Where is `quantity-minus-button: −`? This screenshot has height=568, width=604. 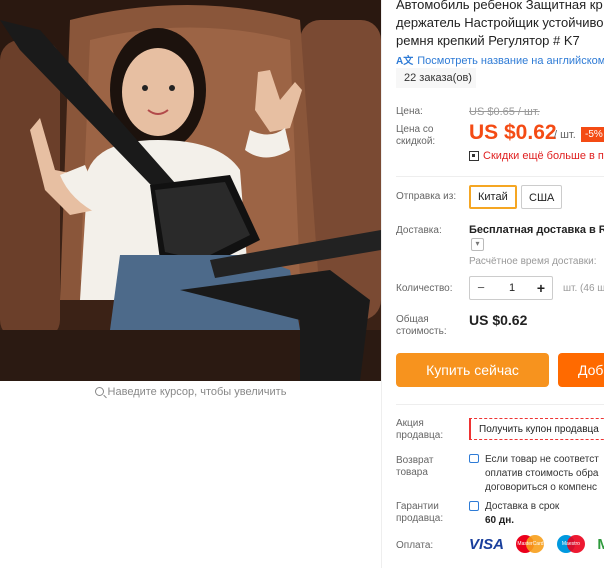 quantity-minus-button: − is located at coordinates (481, 288).